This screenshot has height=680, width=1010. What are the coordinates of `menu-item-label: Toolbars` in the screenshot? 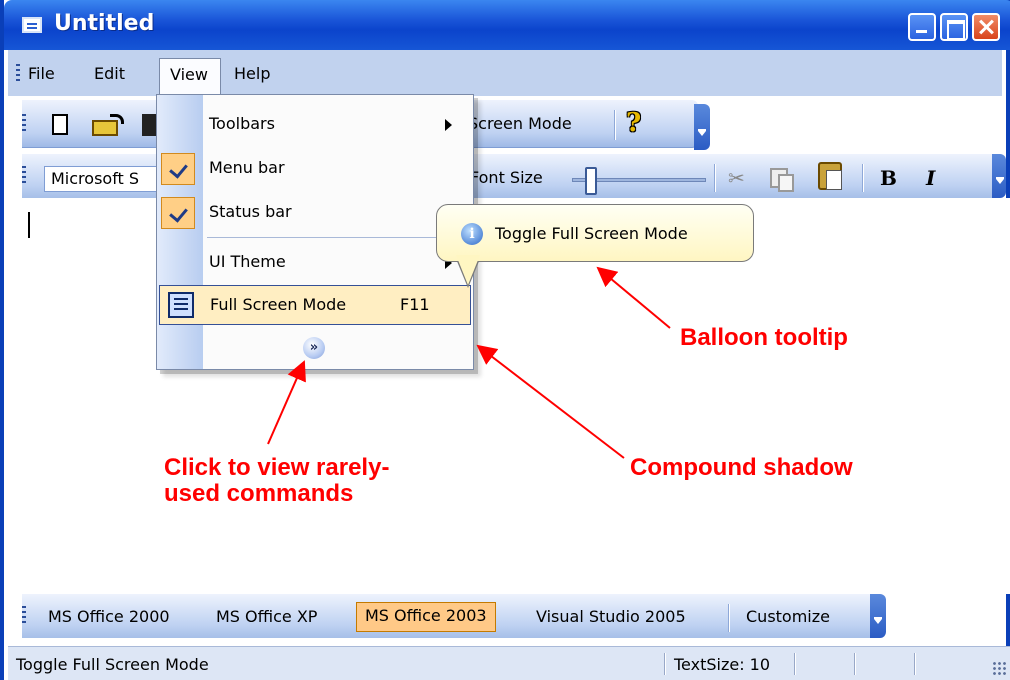 It's located at (242, 123).